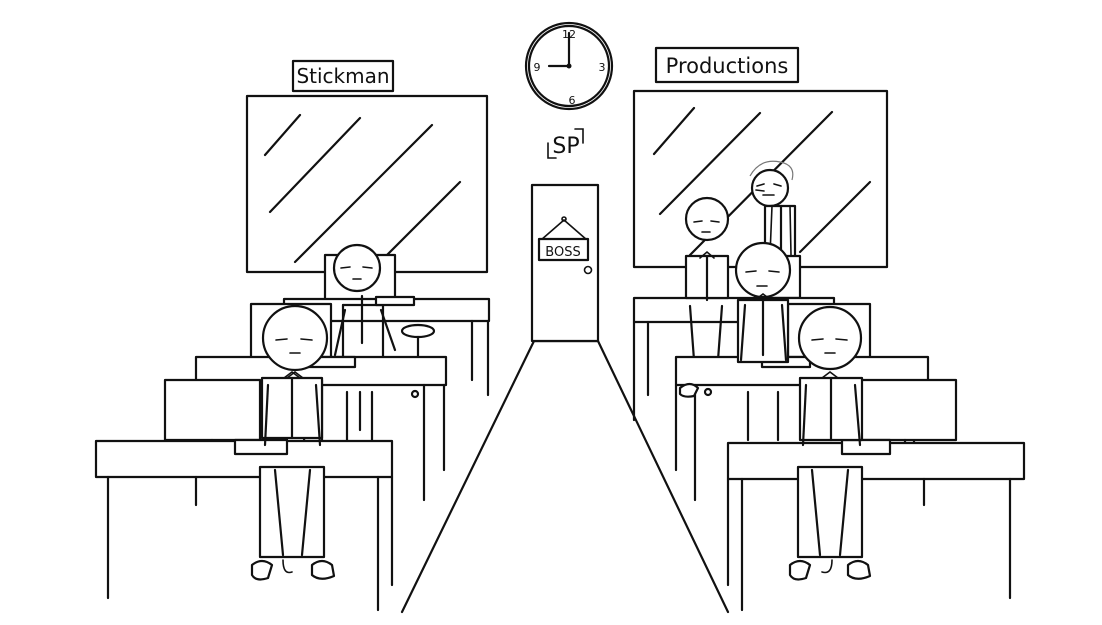  I want to click on door-sign-text: BOSS, so click(562, 252).